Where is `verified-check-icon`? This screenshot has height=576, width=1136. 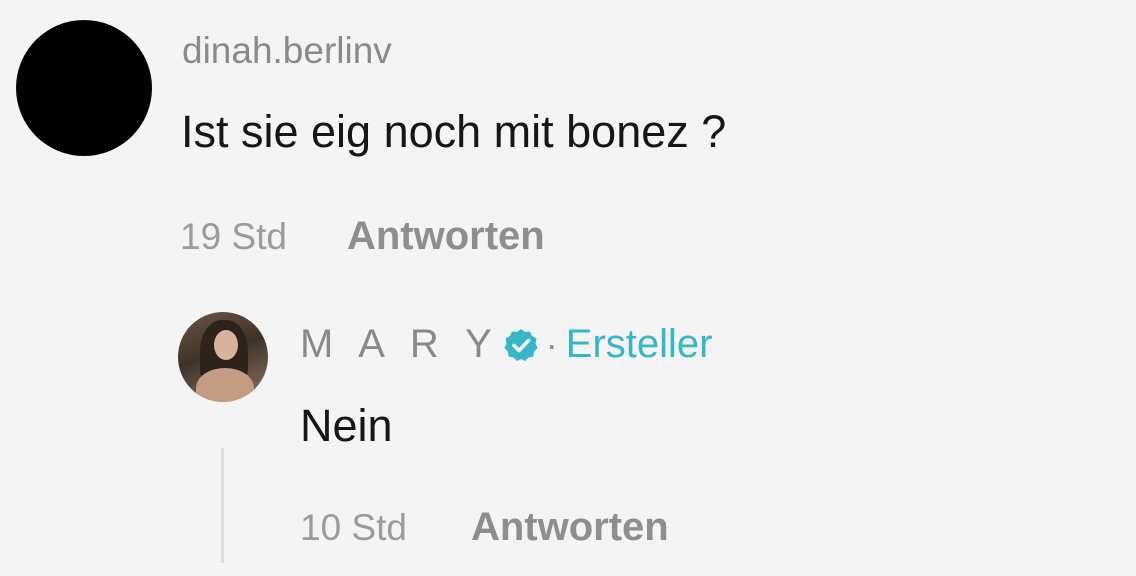
verified-check-icon is located at coordinates (521, 344).